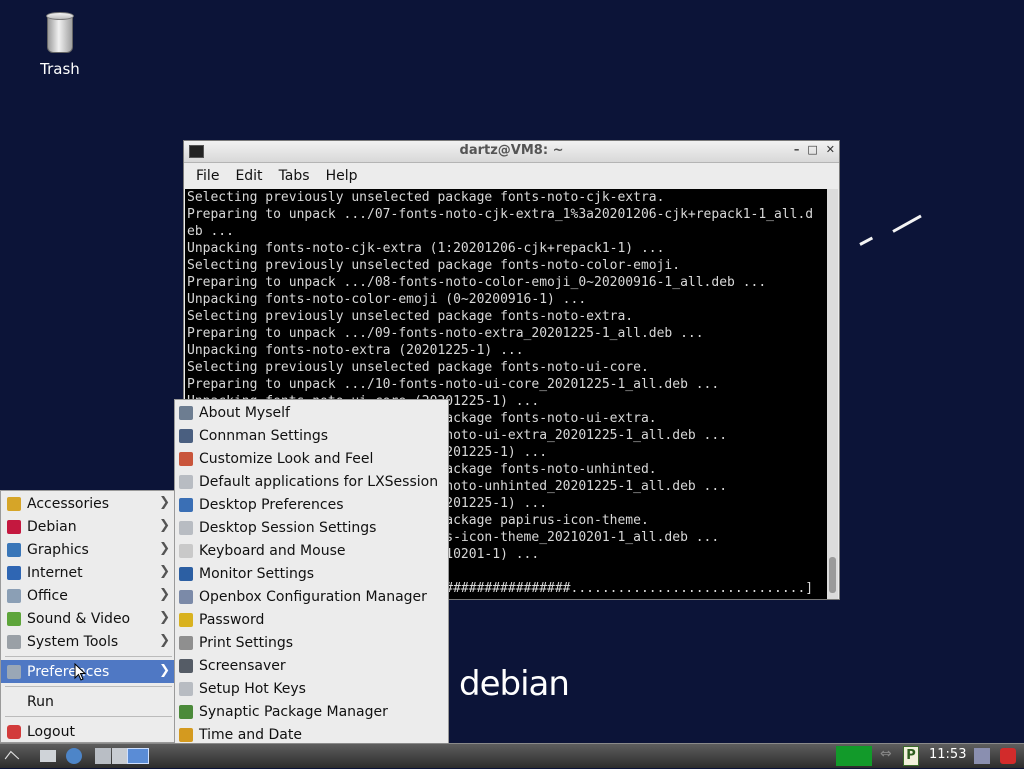 Image resolution: width=1024 pixels, height=769 pixels. Describe the element at coordinates (186, 504) in the screenshot. I see `desktop-prefs-icon` at that location.